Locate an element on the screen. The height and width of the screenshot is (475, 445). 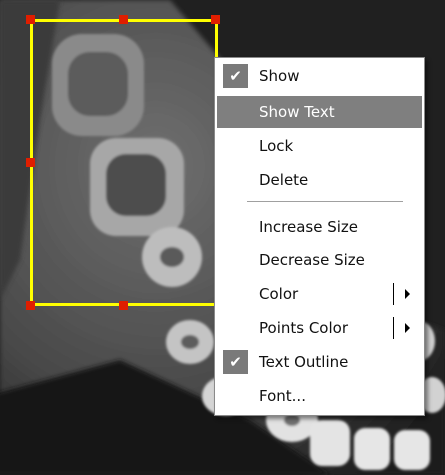
menu-item-label: Lock is located at coordinates (276, 146).